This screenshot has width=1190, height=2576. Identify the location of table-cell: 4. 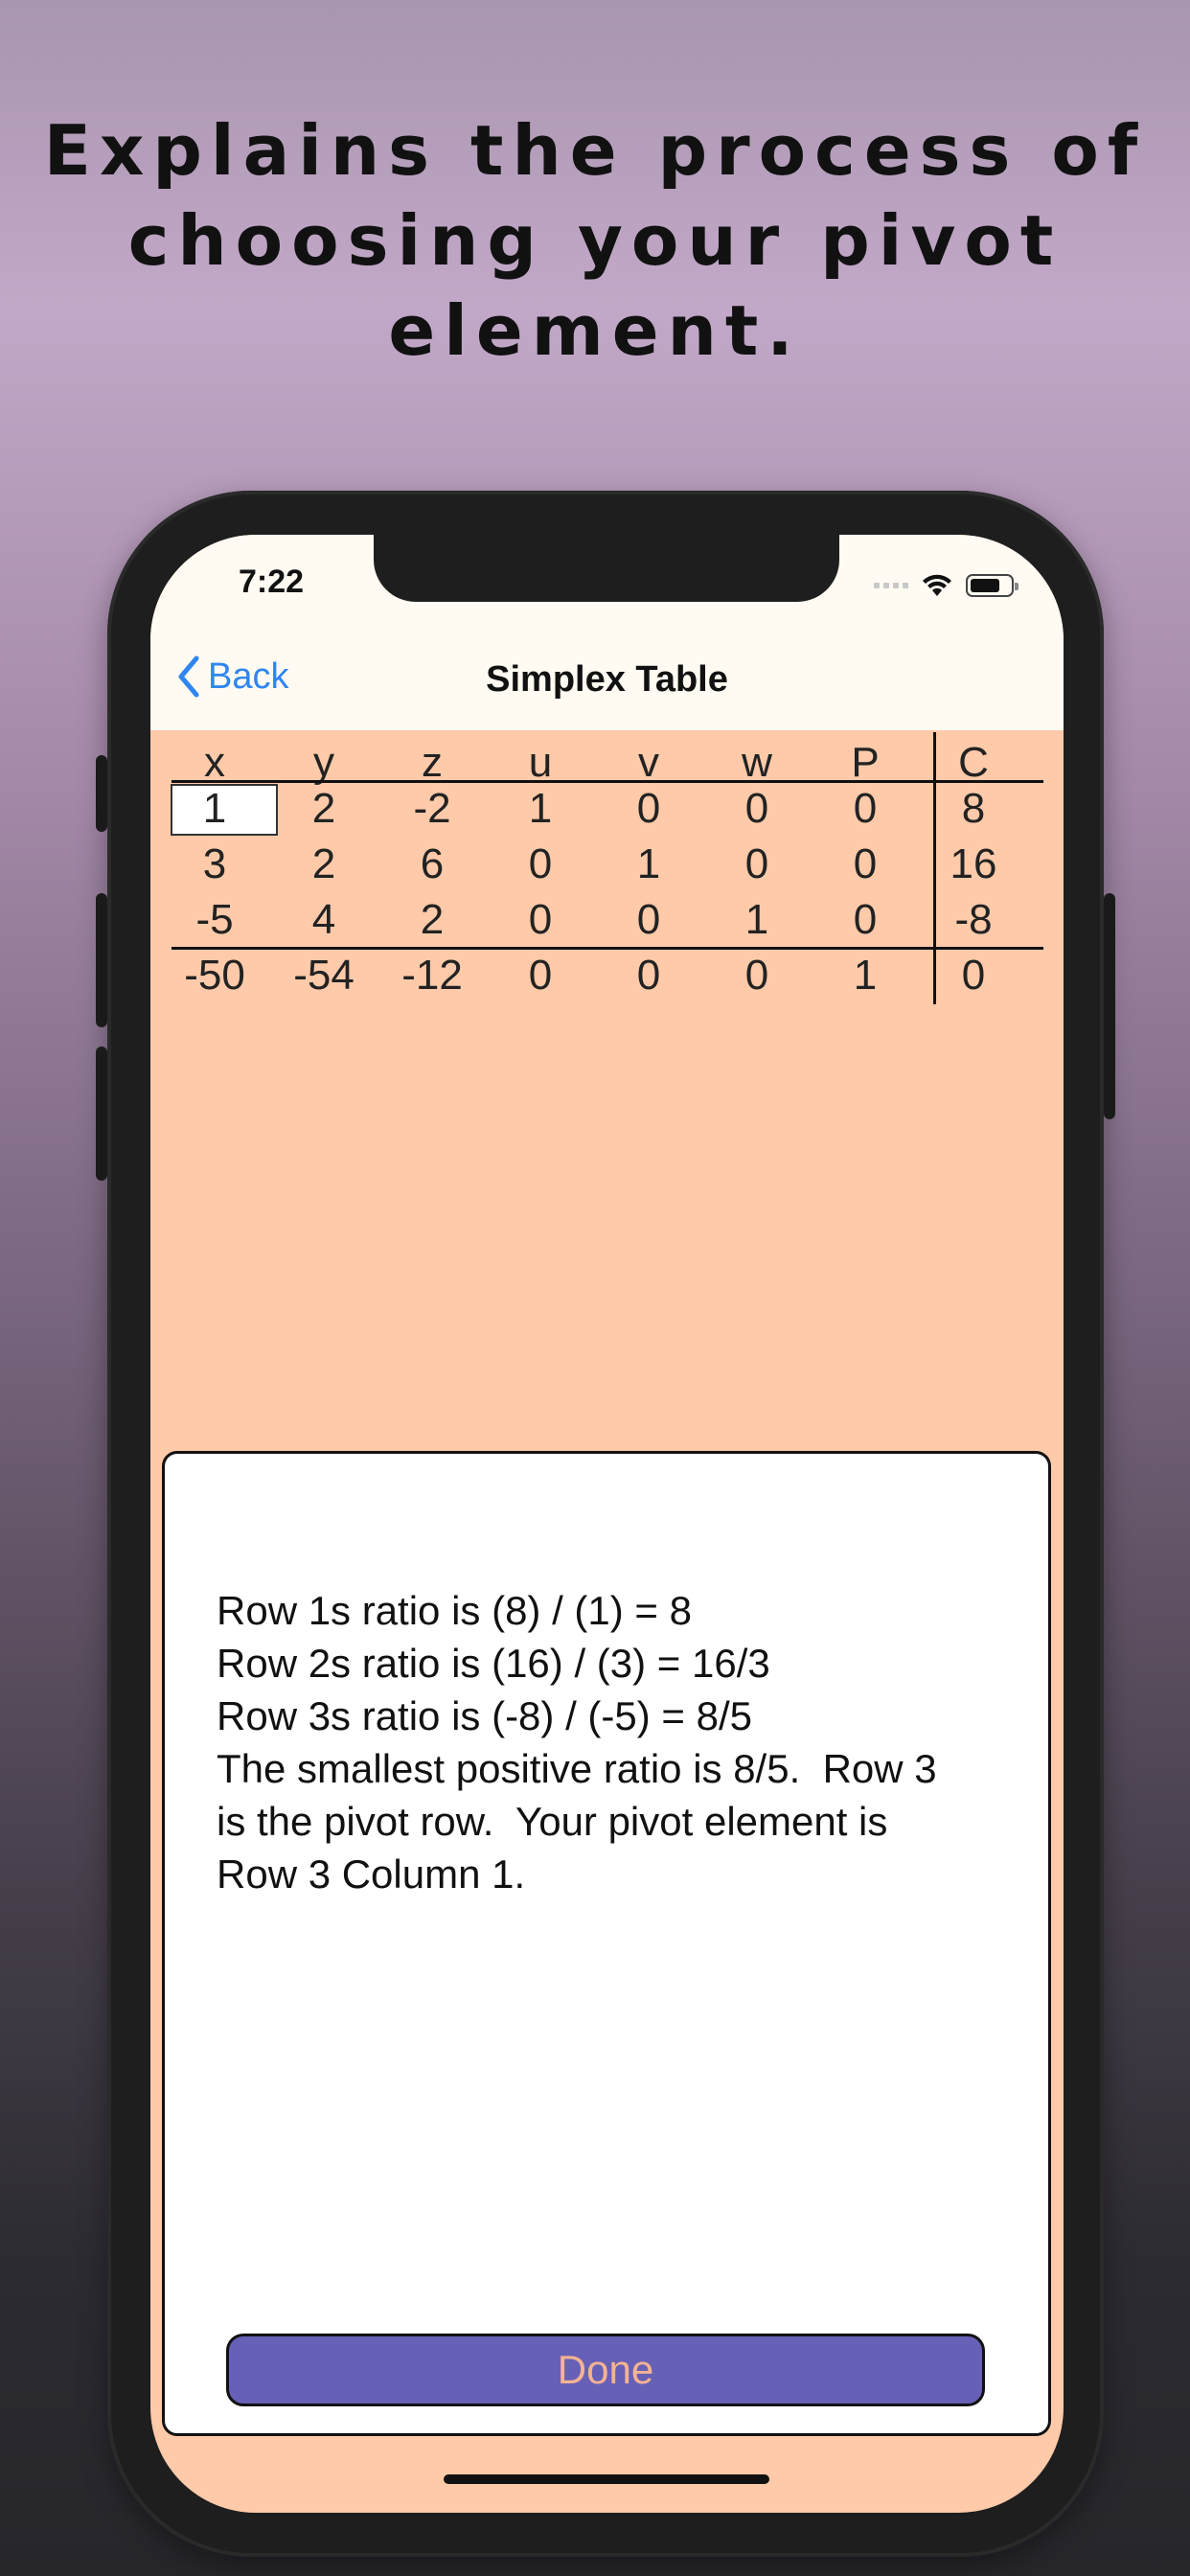
(324, 920).